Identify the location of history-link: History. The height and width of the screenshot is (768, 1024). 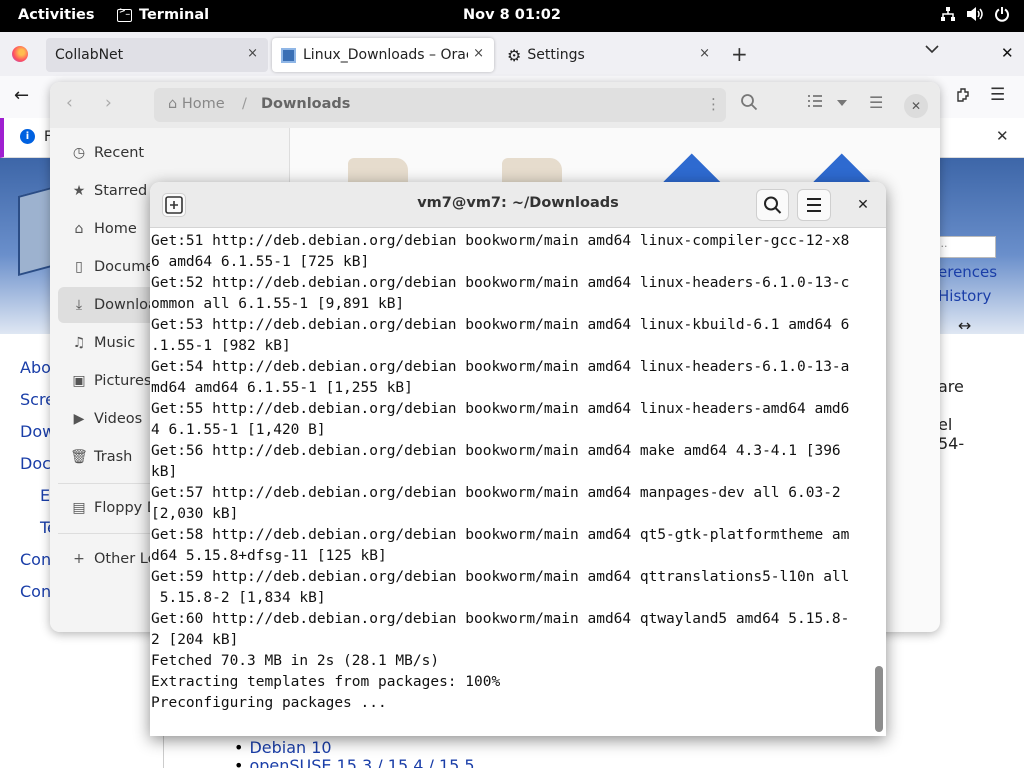
(964, 296).